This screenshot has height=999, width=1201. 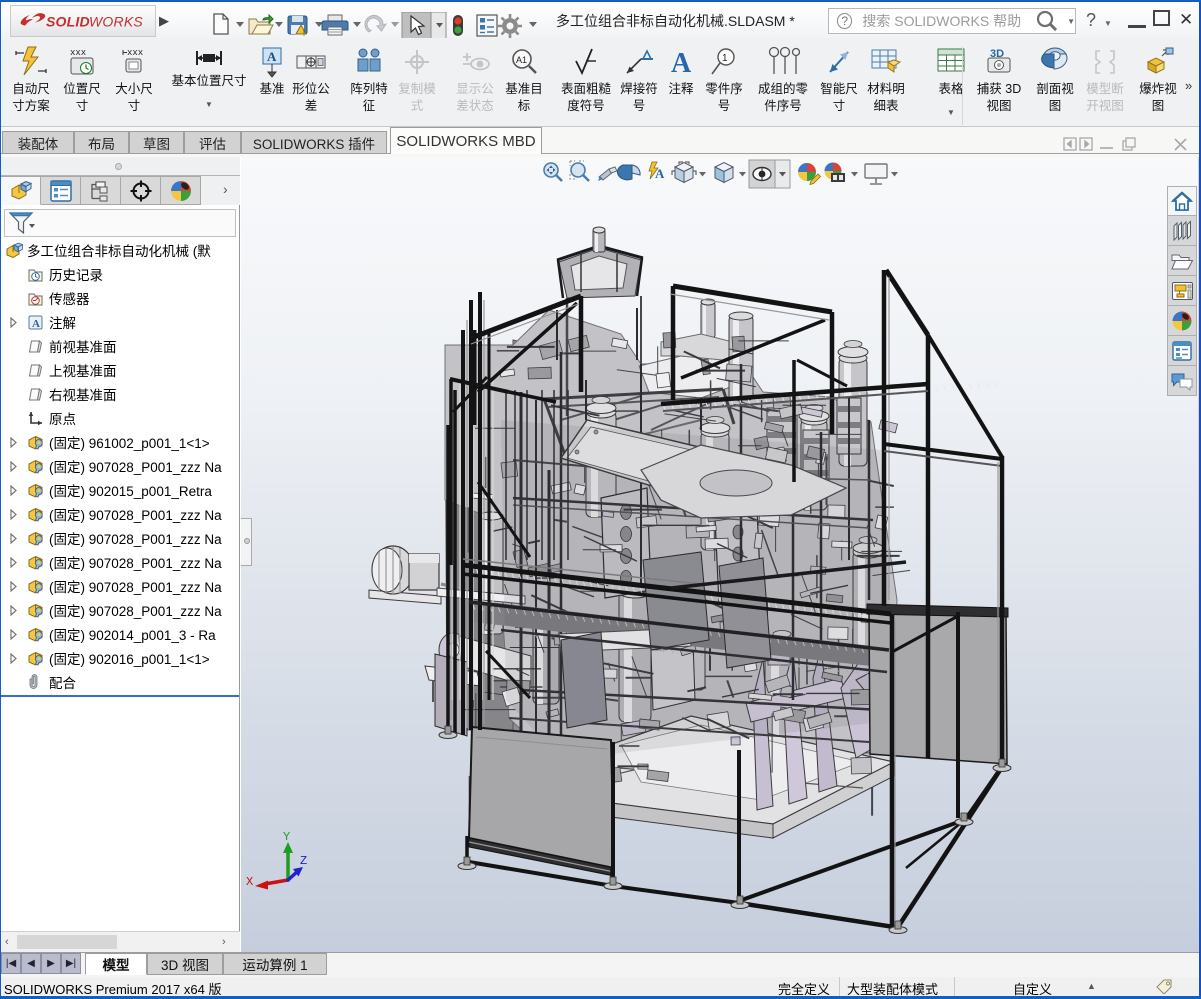 I want to click on svg-text: Y, so click(x=286, y=837).